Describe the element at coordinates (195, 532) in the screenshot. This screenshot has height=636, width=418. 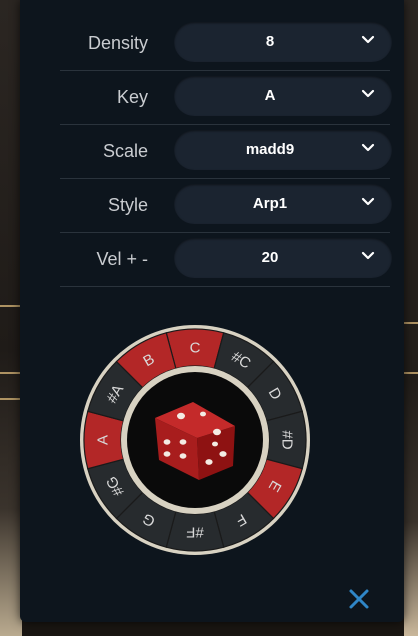
I see `note-label: #F` at that location.